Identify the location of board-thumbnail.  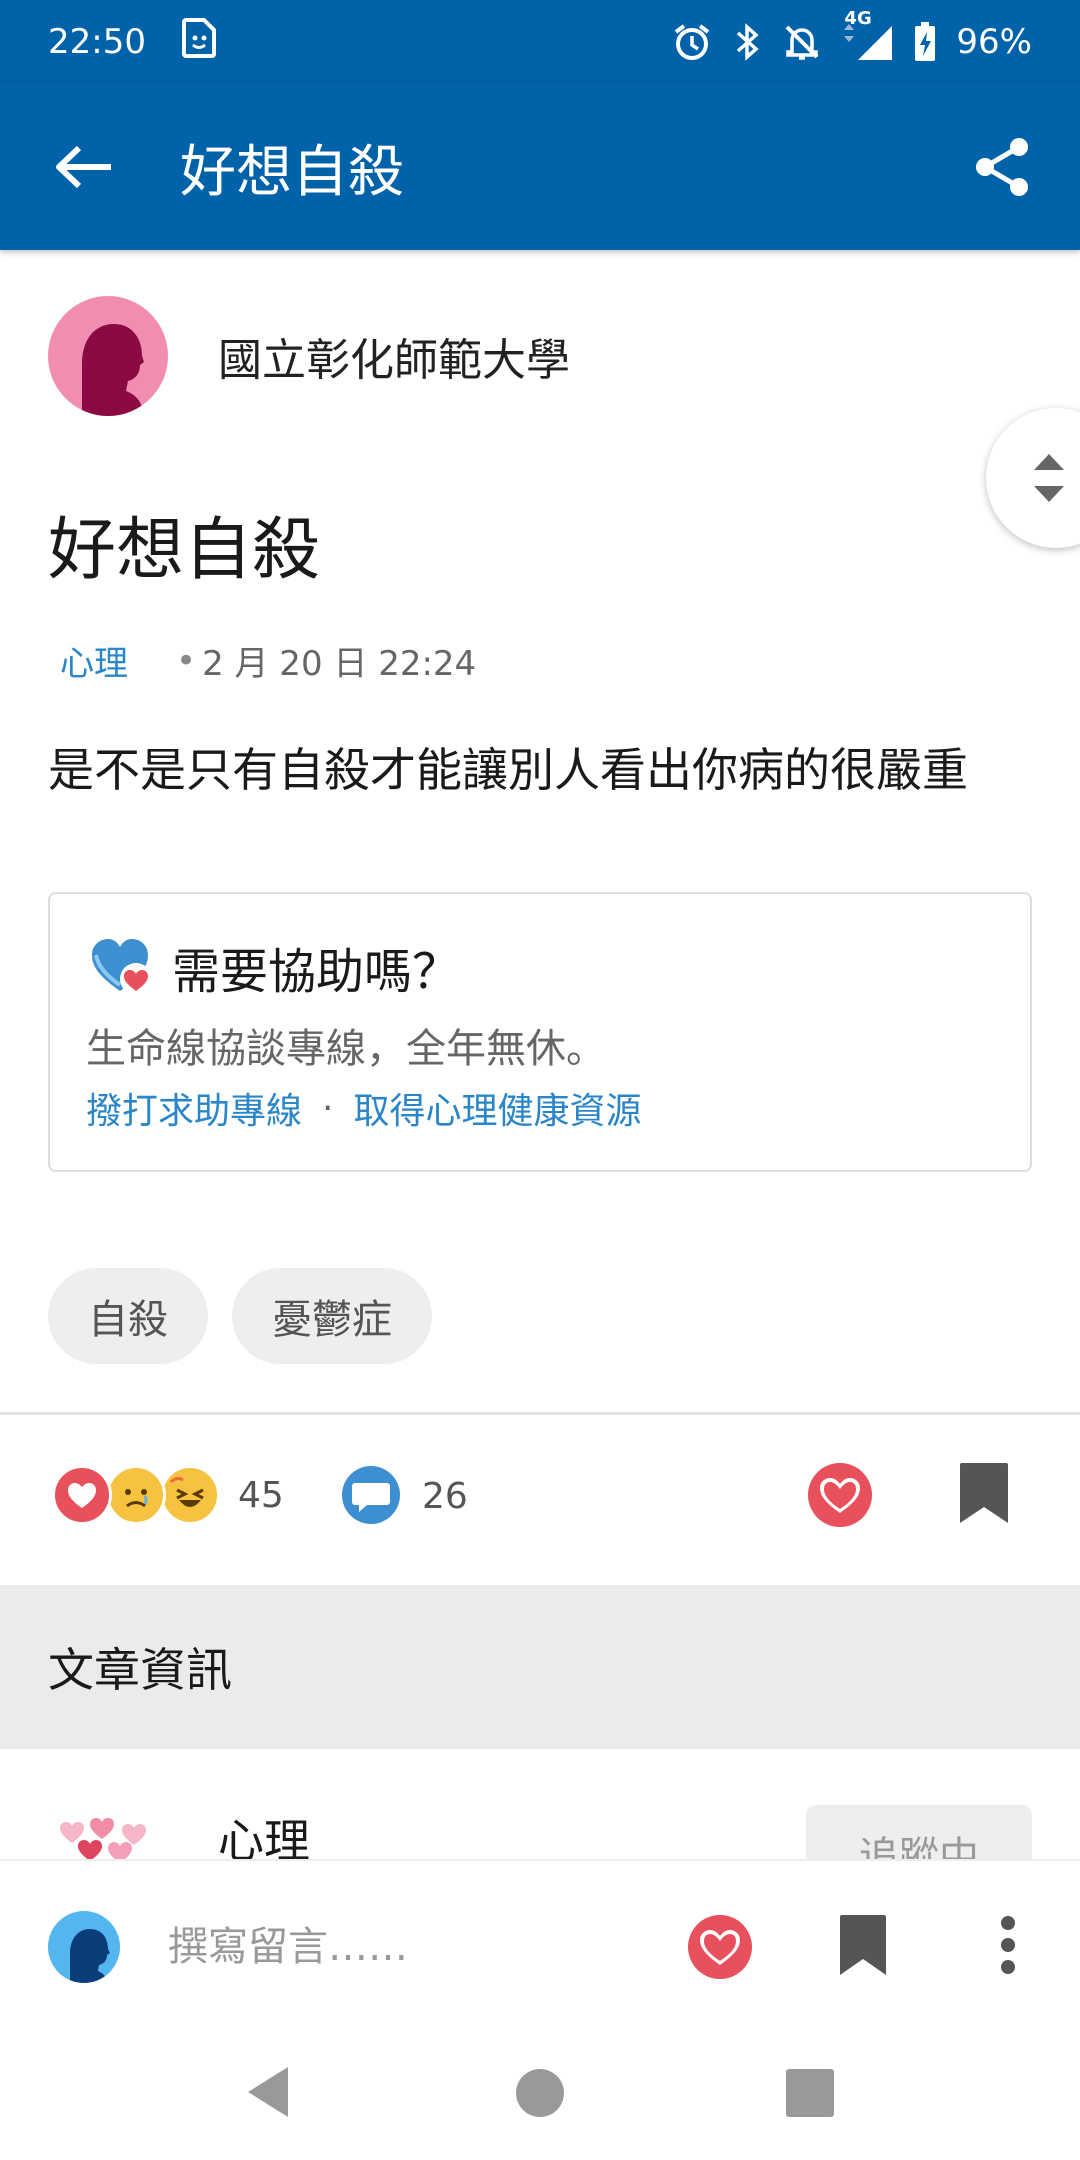
(107, 1834).